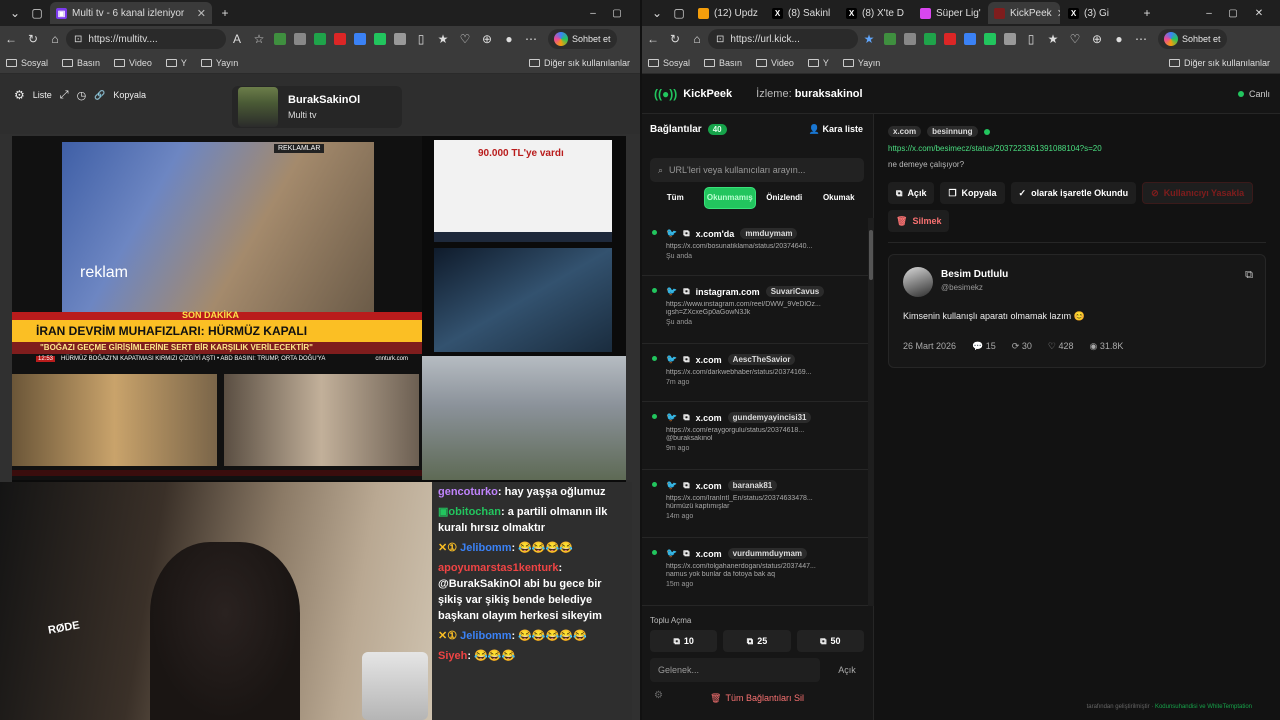 This screenshot has height=720, width=1280. What do you see at coordinates (657, 13) in the screenshot?
I see `tab-actions-icon: ⌄` at bounding box center [657, 13].